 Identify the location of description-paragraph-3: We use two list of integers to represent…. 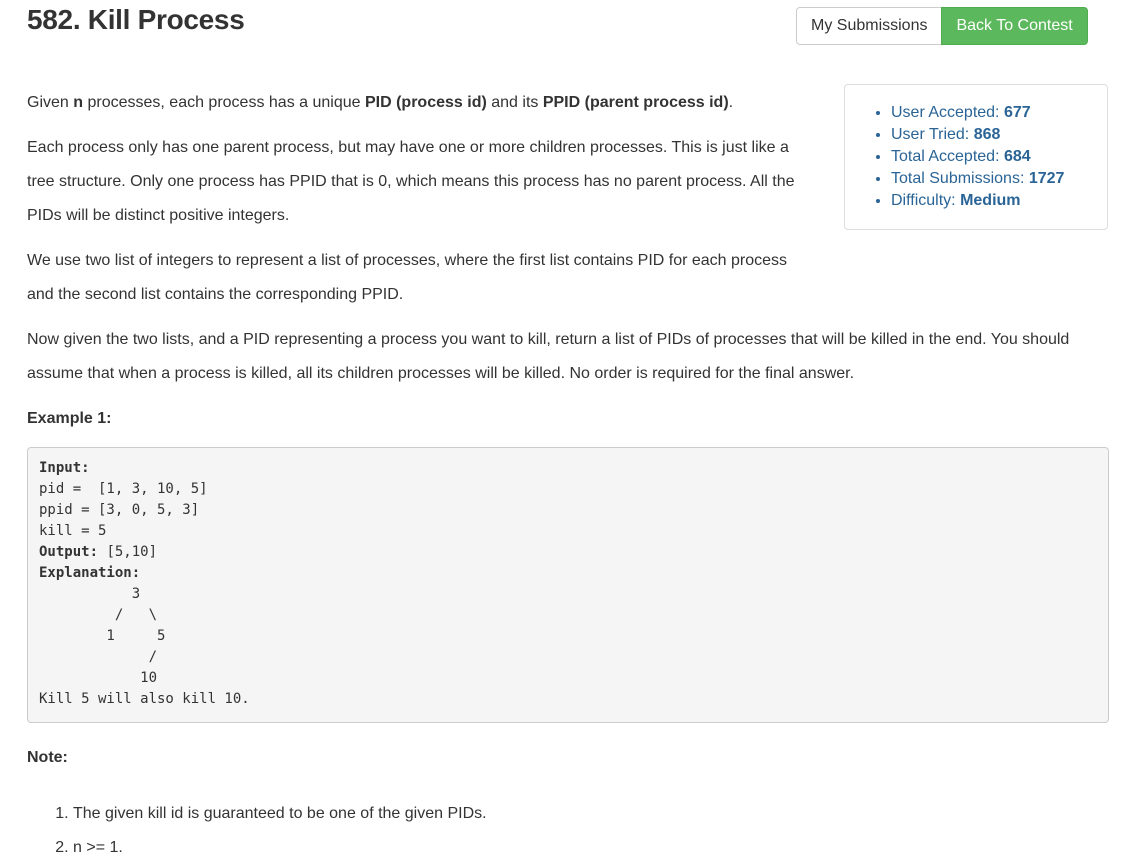
(407, 277).